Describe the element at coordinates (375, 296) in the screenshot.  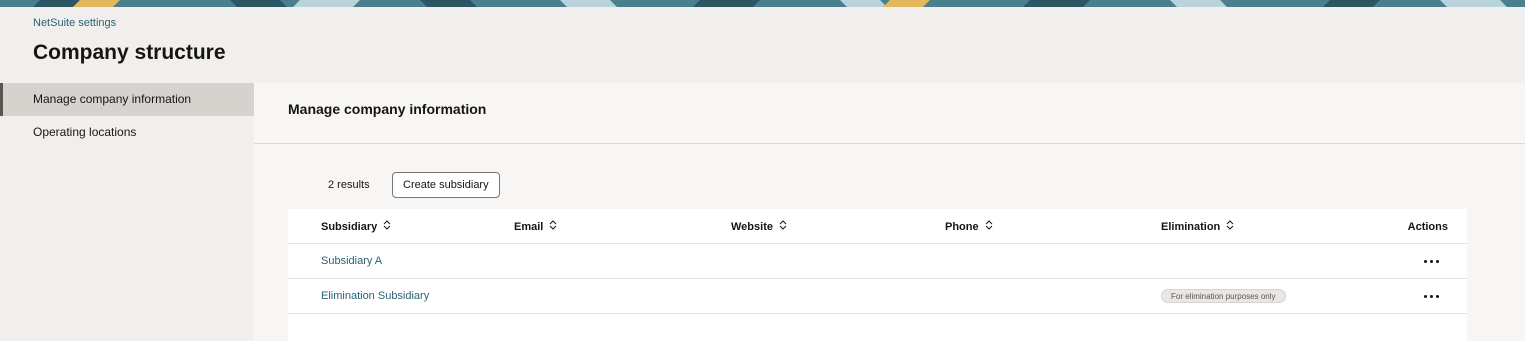
I see `subsidiary-link: Elimination Subsidiary` at that location.